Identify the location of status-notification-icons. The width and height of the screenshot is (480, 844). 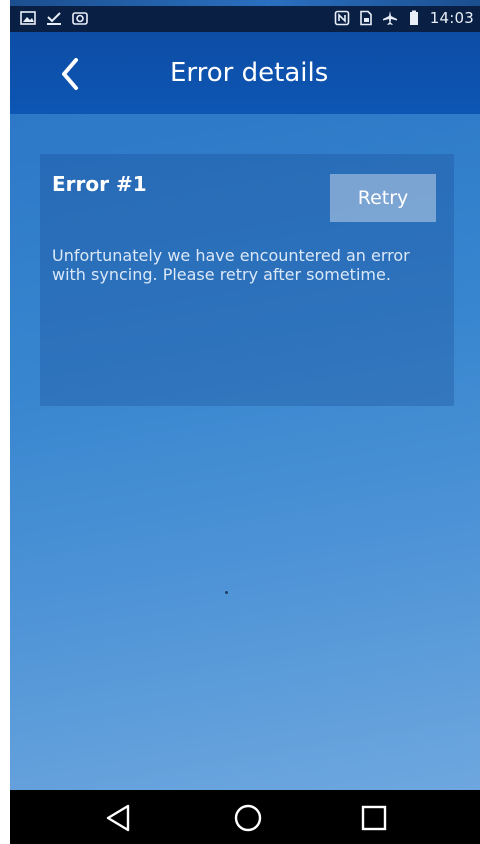
(54, 18).